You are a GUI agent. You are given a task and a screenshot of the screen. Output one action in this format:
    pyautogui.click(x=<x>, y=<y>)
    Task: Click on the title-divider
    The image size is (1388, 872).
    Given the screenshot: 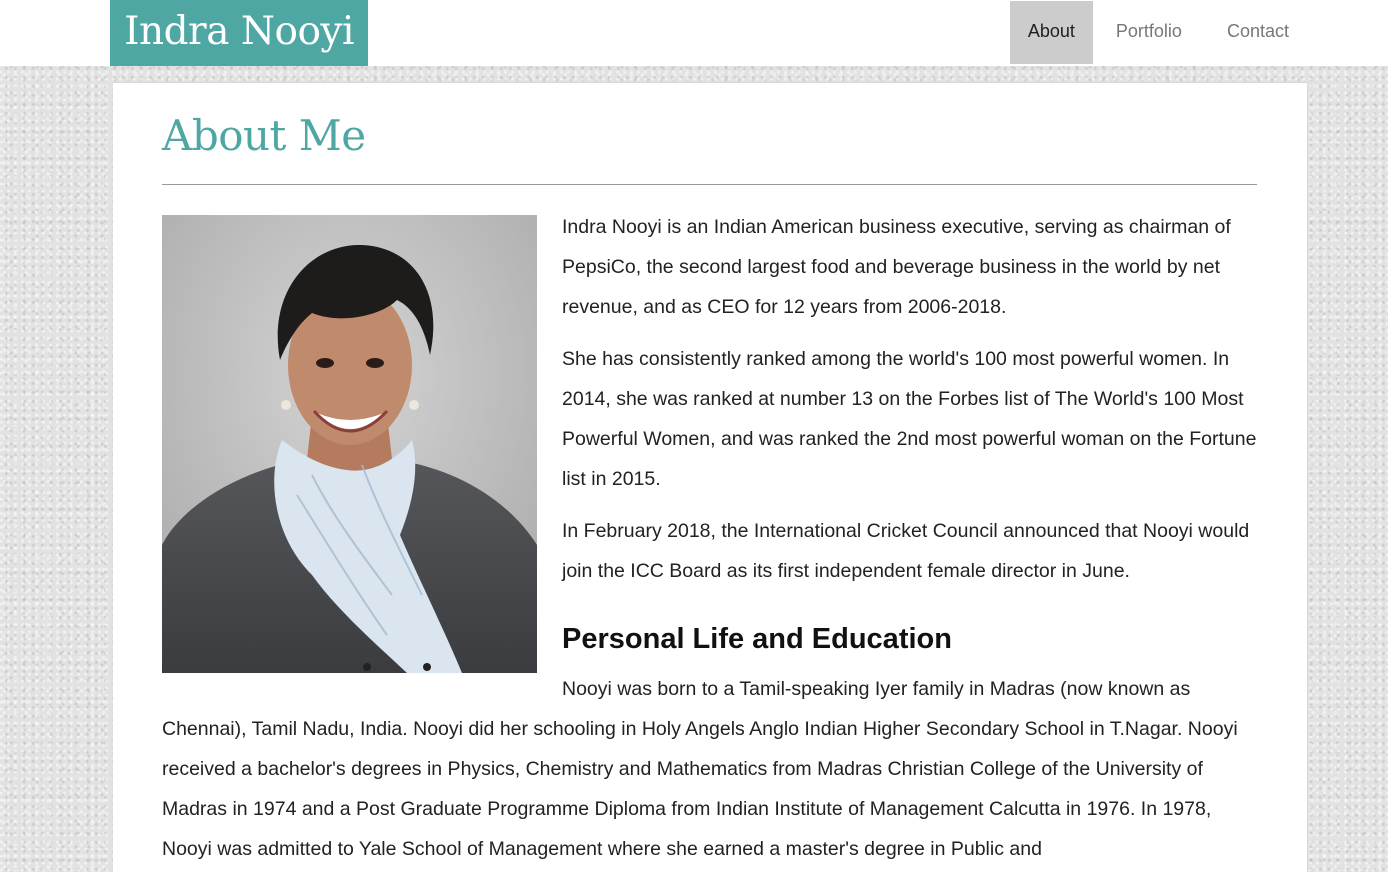 What is the action you would take?
    pyautogui.click(x=709, y=184)
    